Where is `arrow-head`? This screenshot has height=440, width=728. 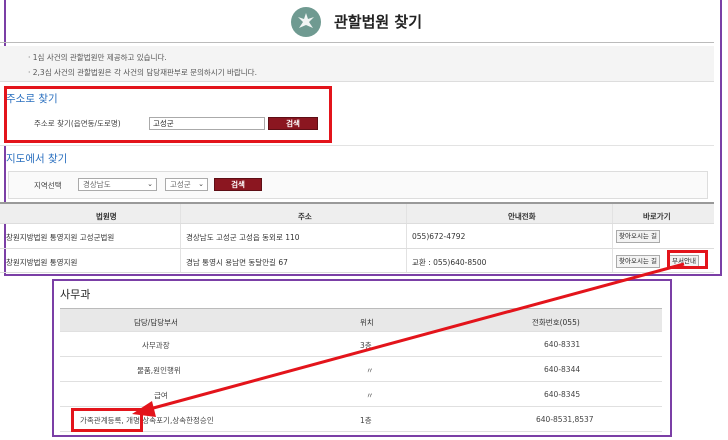 arrow-head is located at coordinates (144, 409).